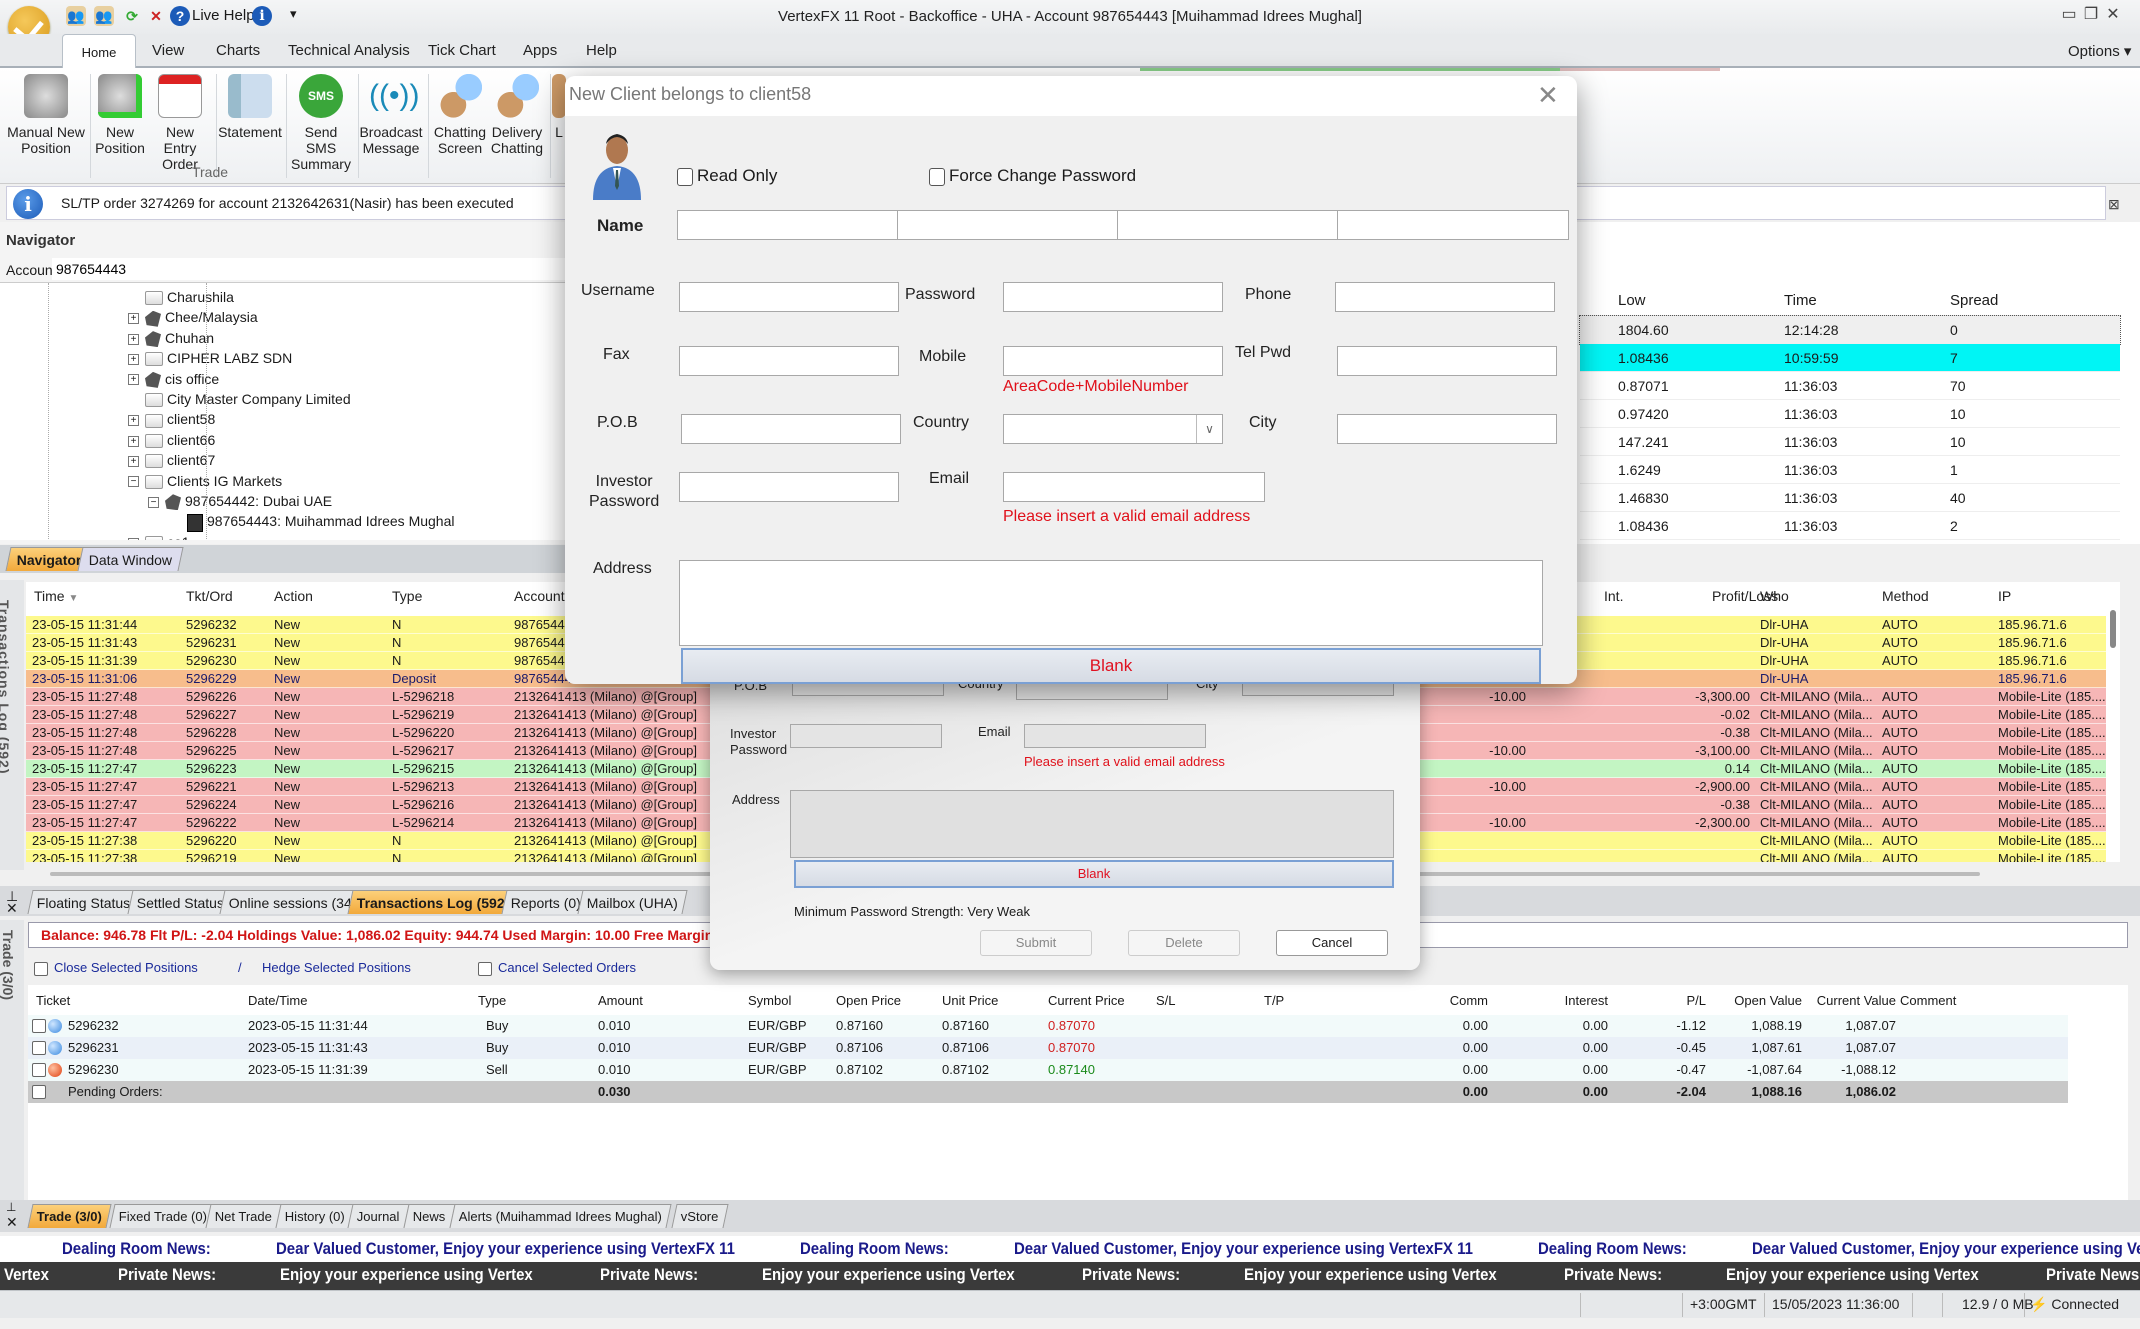 The height and width of the screenshot is (1329, 2140). I want to click on name-suffix-field, so click(1453, 225).